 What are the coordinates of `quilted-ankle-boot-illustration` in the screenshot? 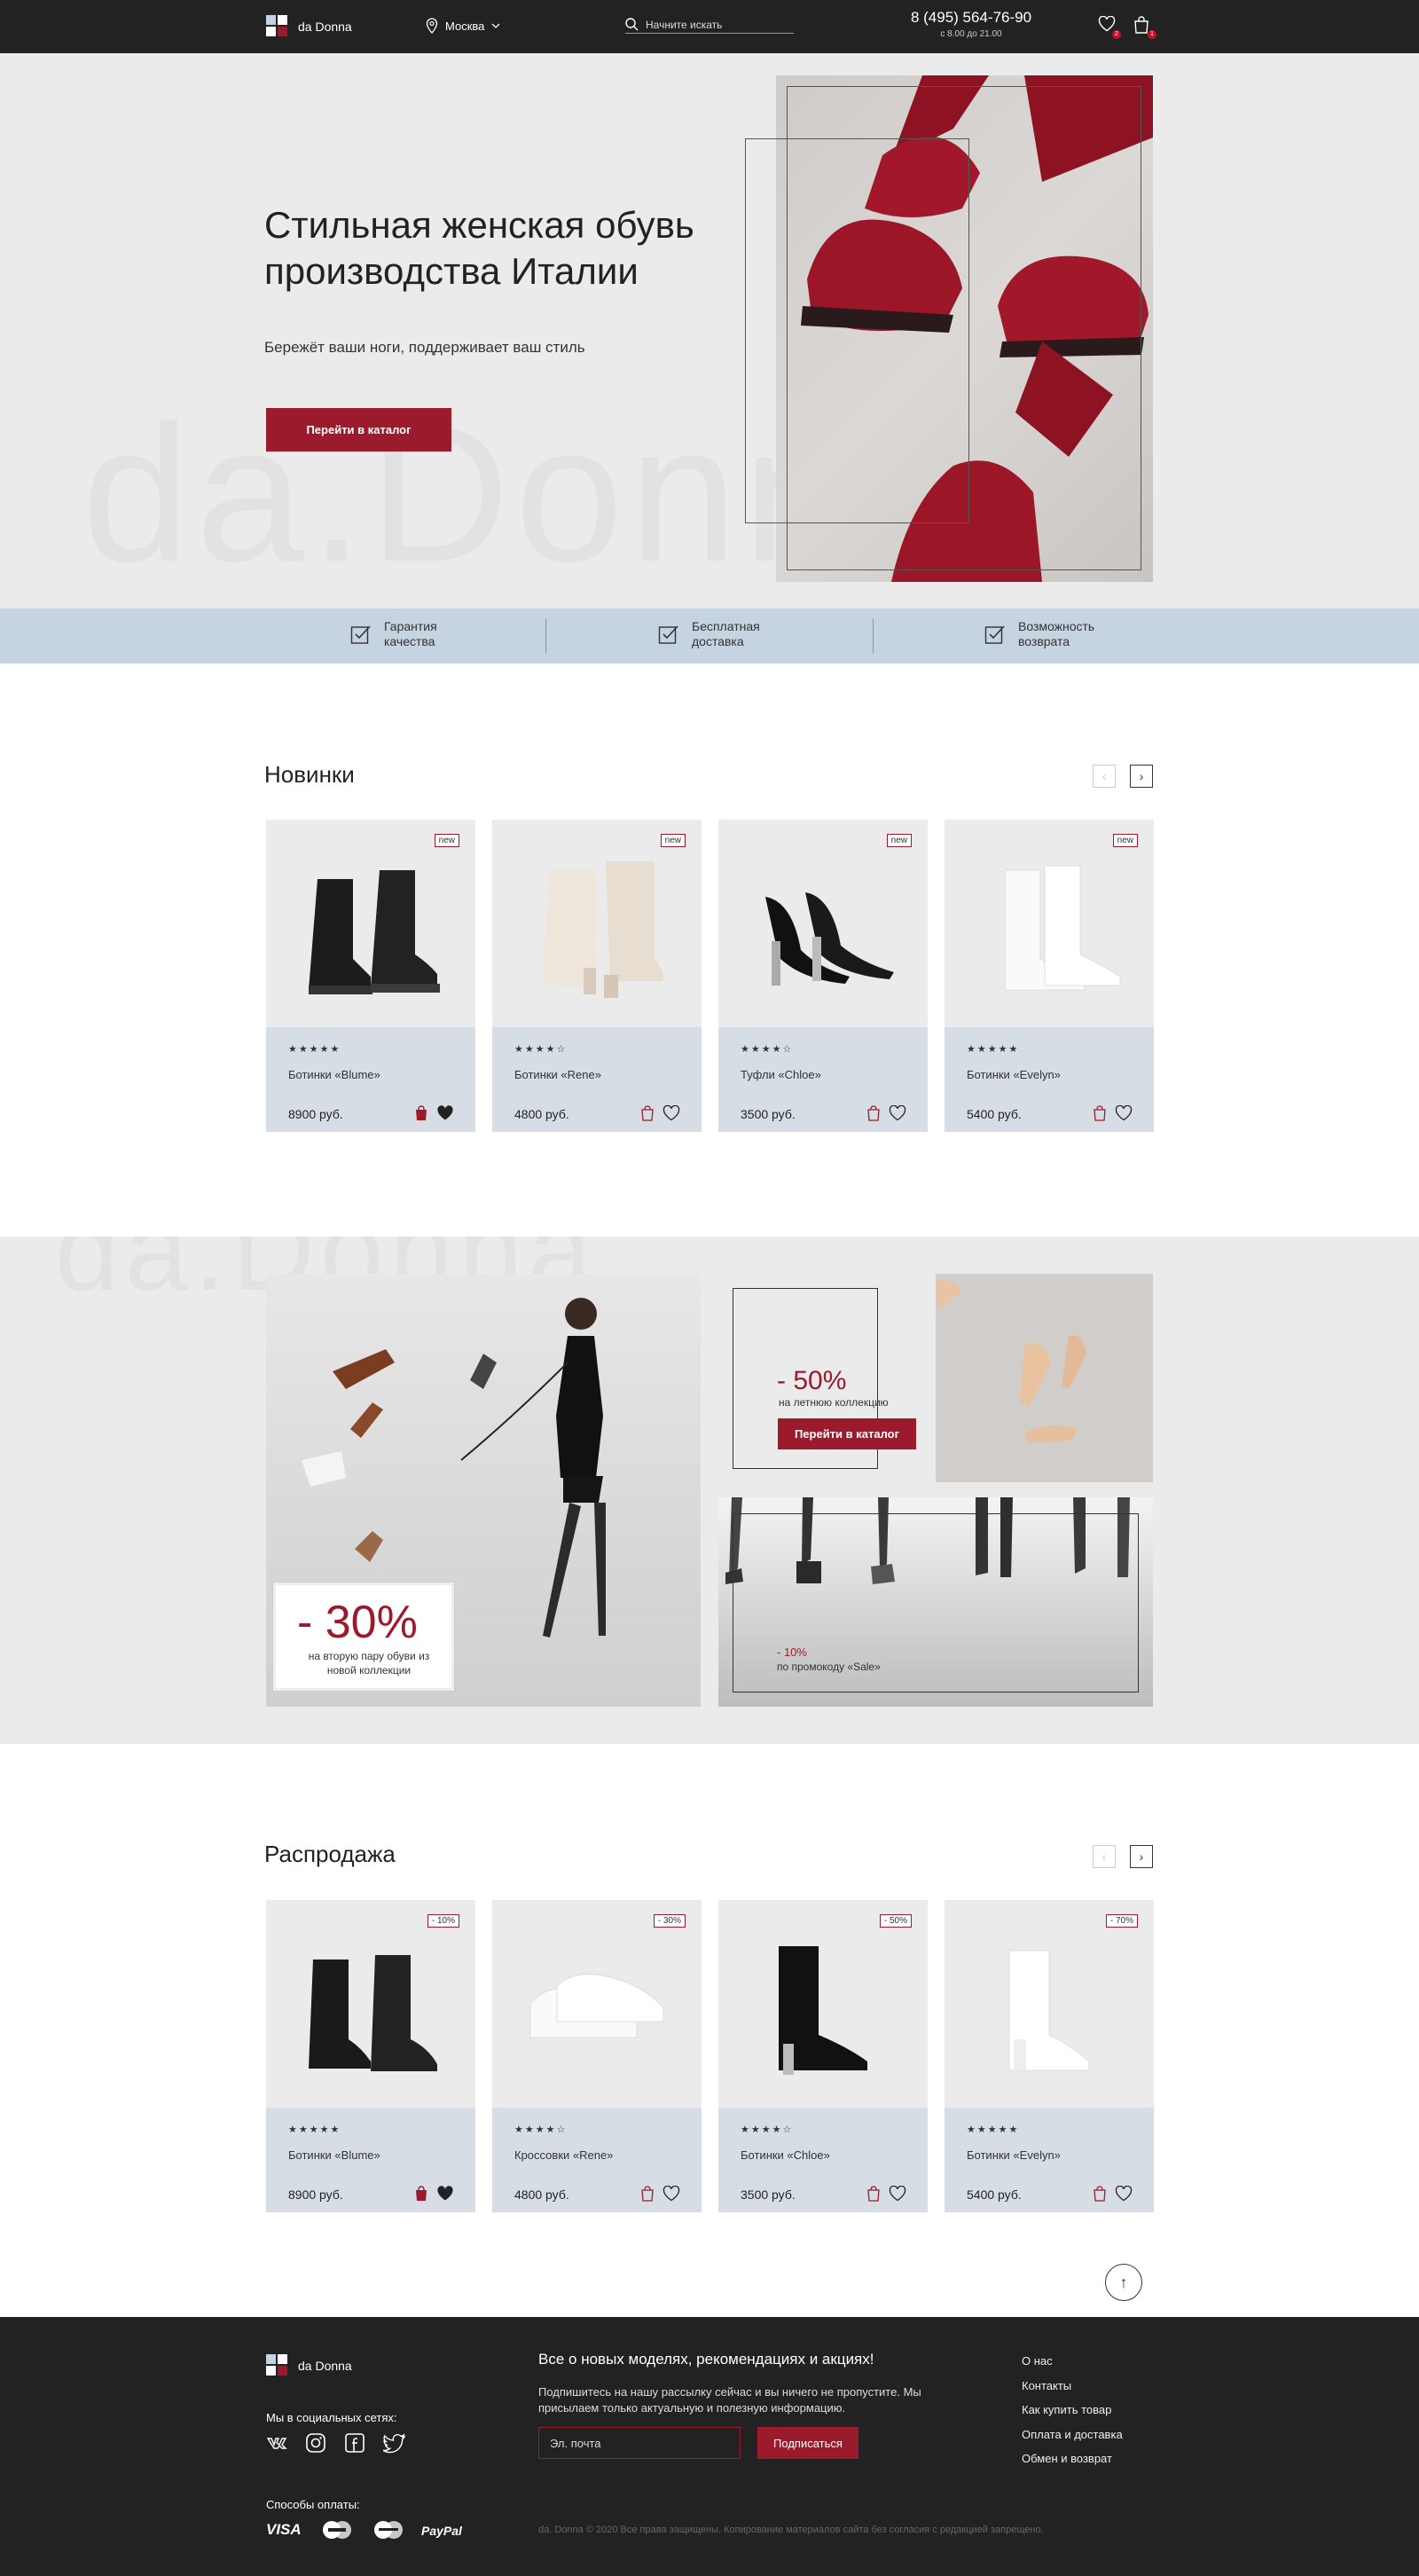 It's located at (603, 929).